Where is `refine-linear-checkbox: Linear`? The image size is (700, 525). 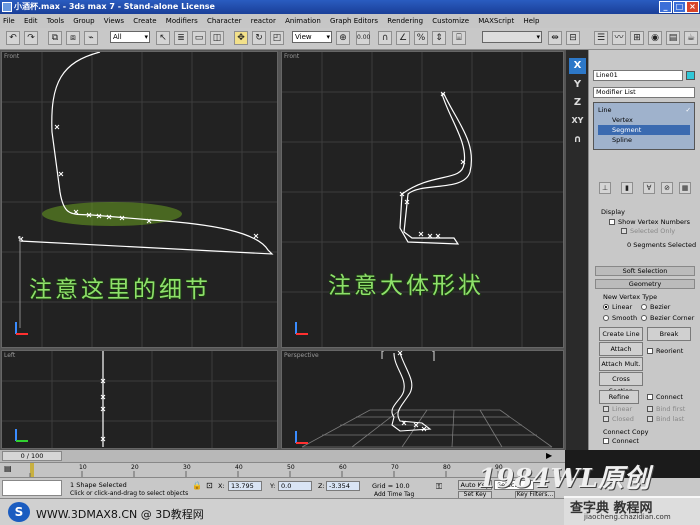 refine-linear-checkbox: Linear is located at coordinates (617, 409).